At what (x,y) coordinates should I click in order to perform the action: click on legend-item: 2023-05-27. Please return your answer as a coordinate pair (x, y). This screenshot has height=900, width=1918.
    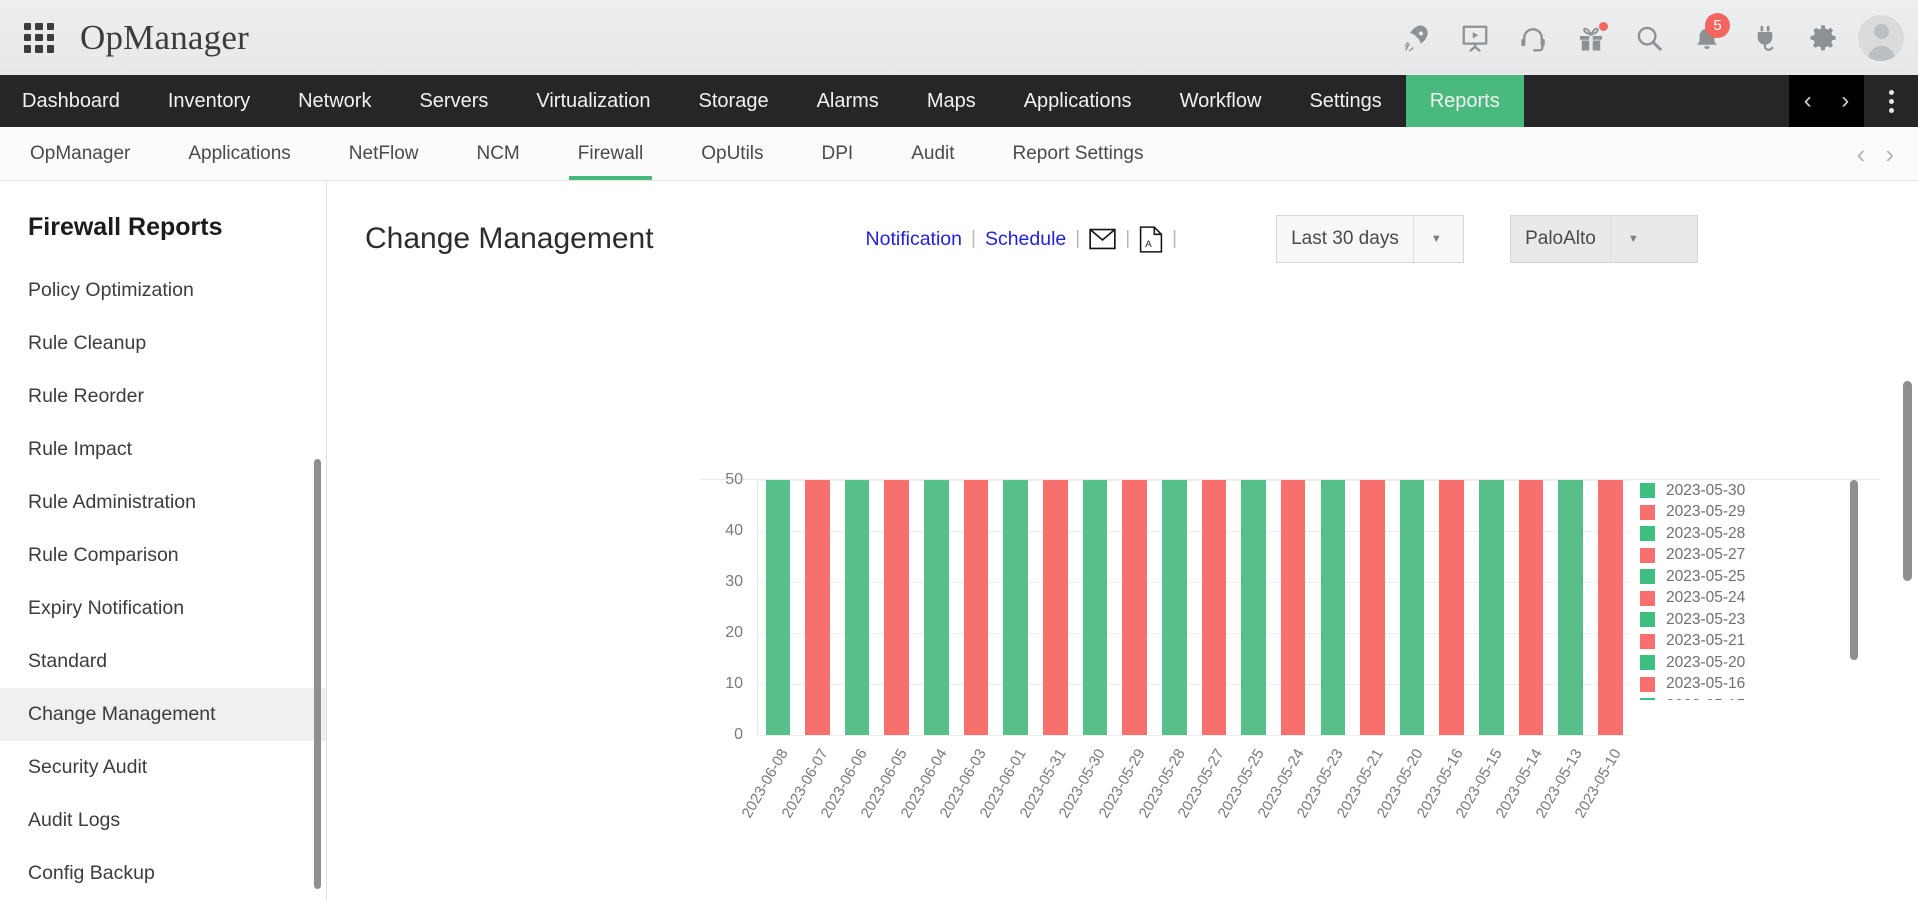
    Looking at the image, I should click on (1740, 556).